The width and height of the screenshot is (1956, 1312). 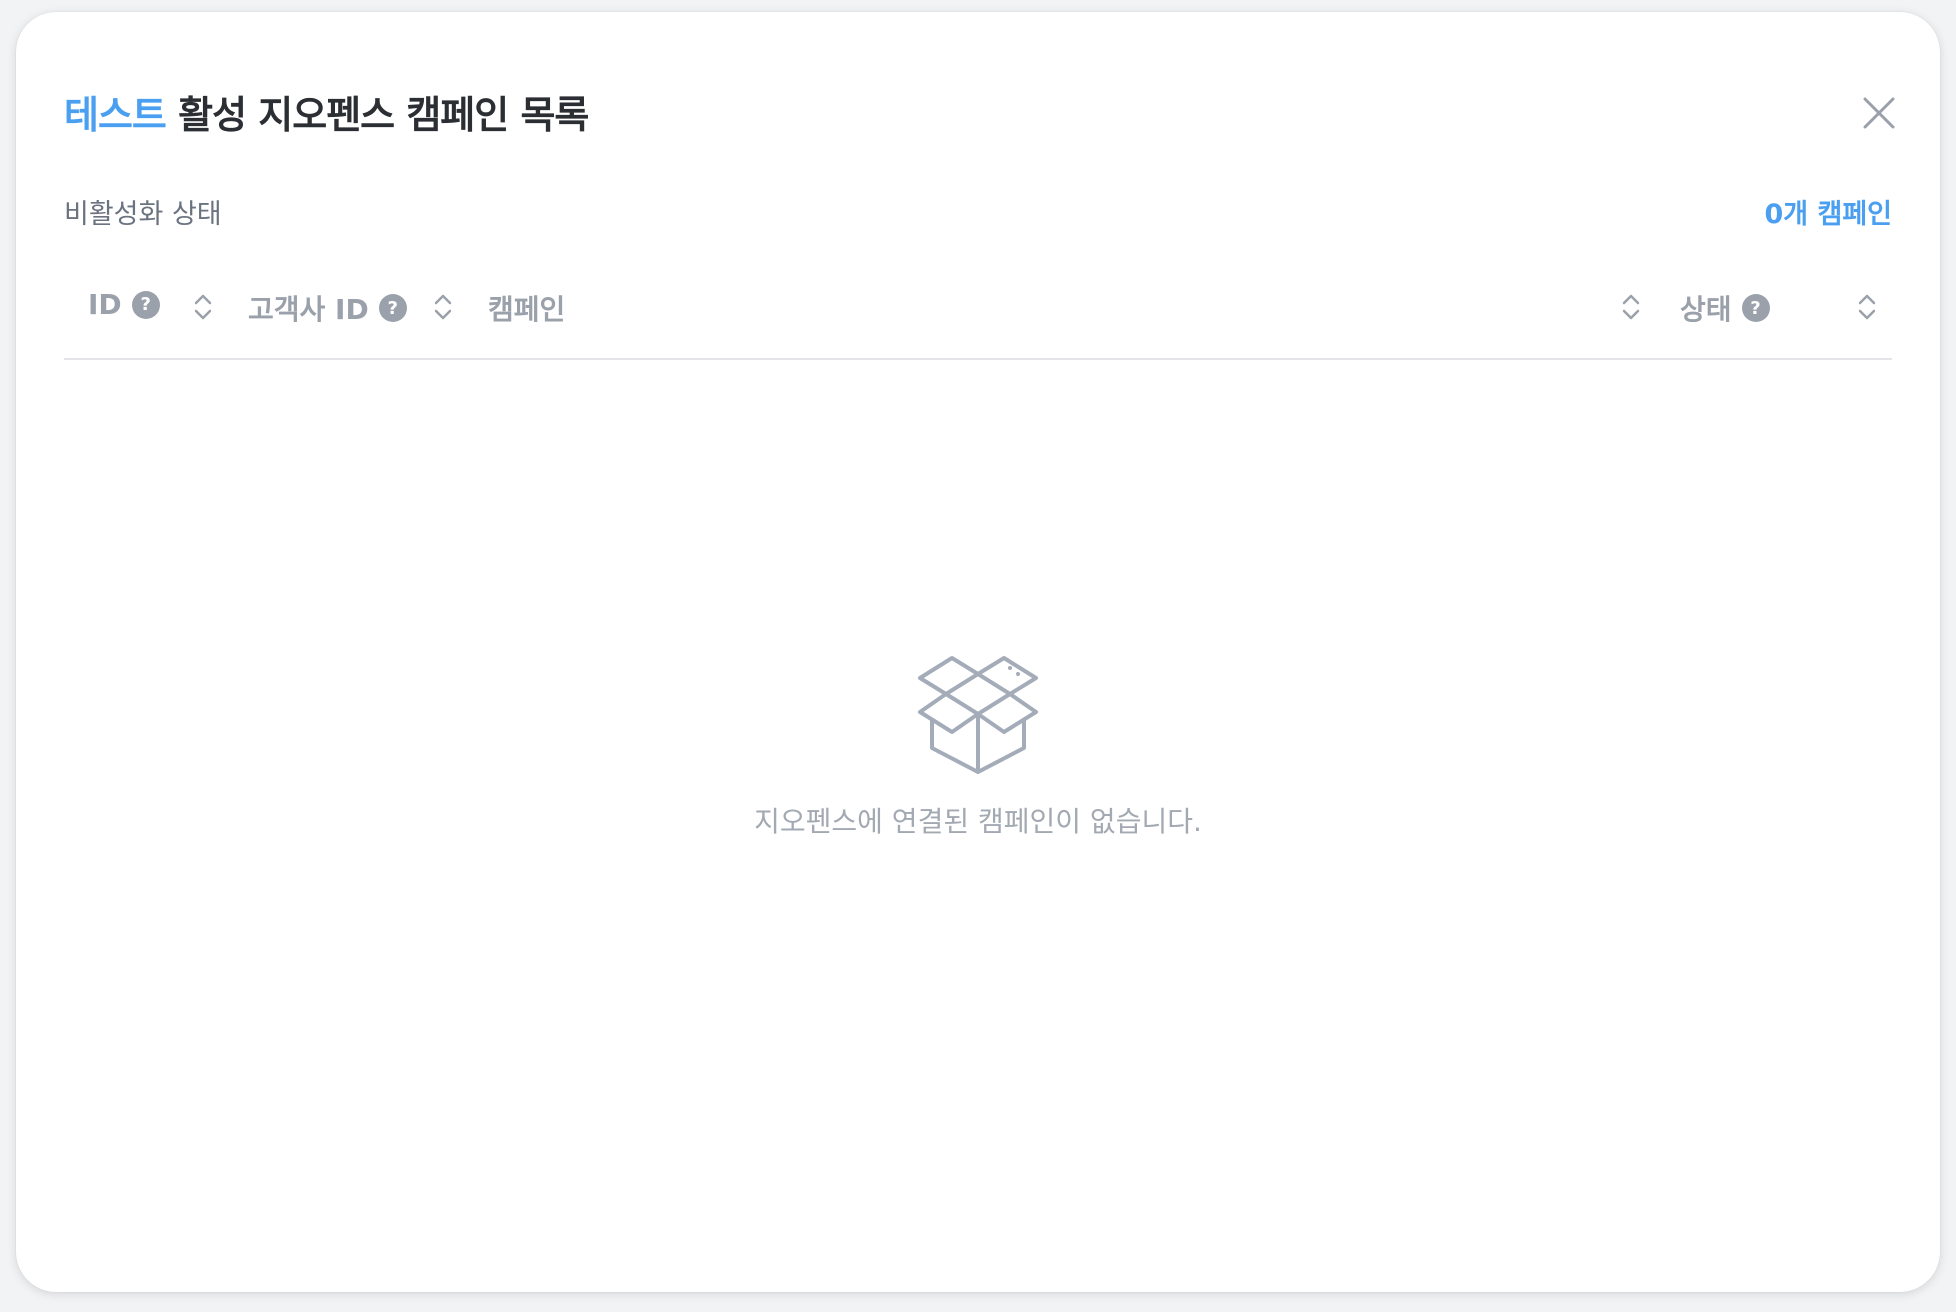 What do you see at coordinates (1706, 309) in the screenshot?
I see `column-label-status: 상태` at bounding box center [1706, 309].